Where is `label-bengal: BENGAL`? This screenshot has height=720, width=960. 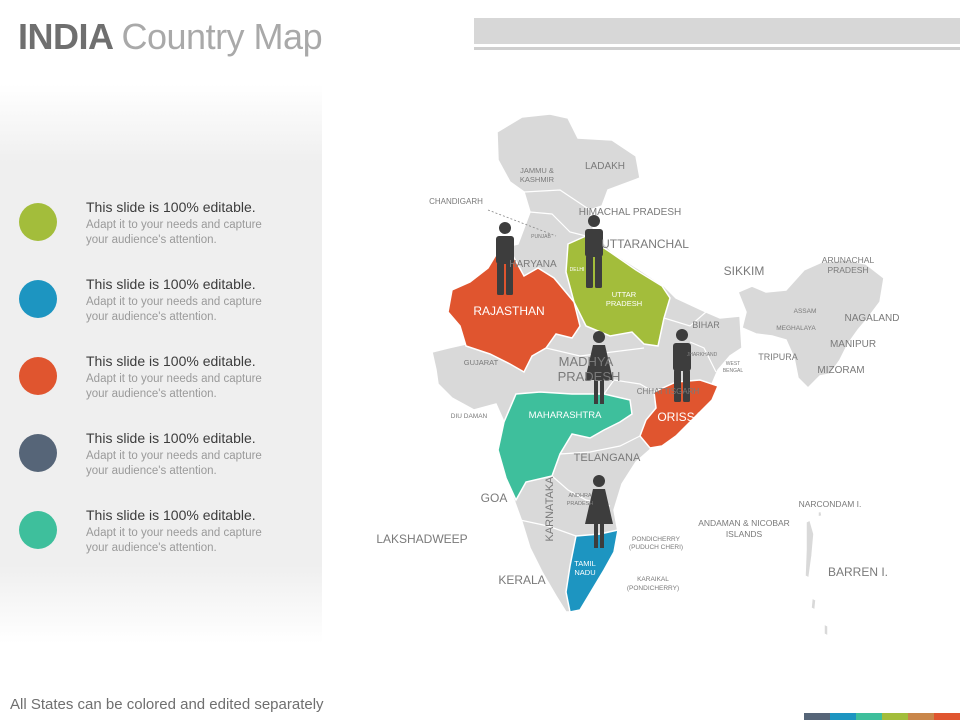 label-bengal: BENGAL is located at coordinates (733, 371).